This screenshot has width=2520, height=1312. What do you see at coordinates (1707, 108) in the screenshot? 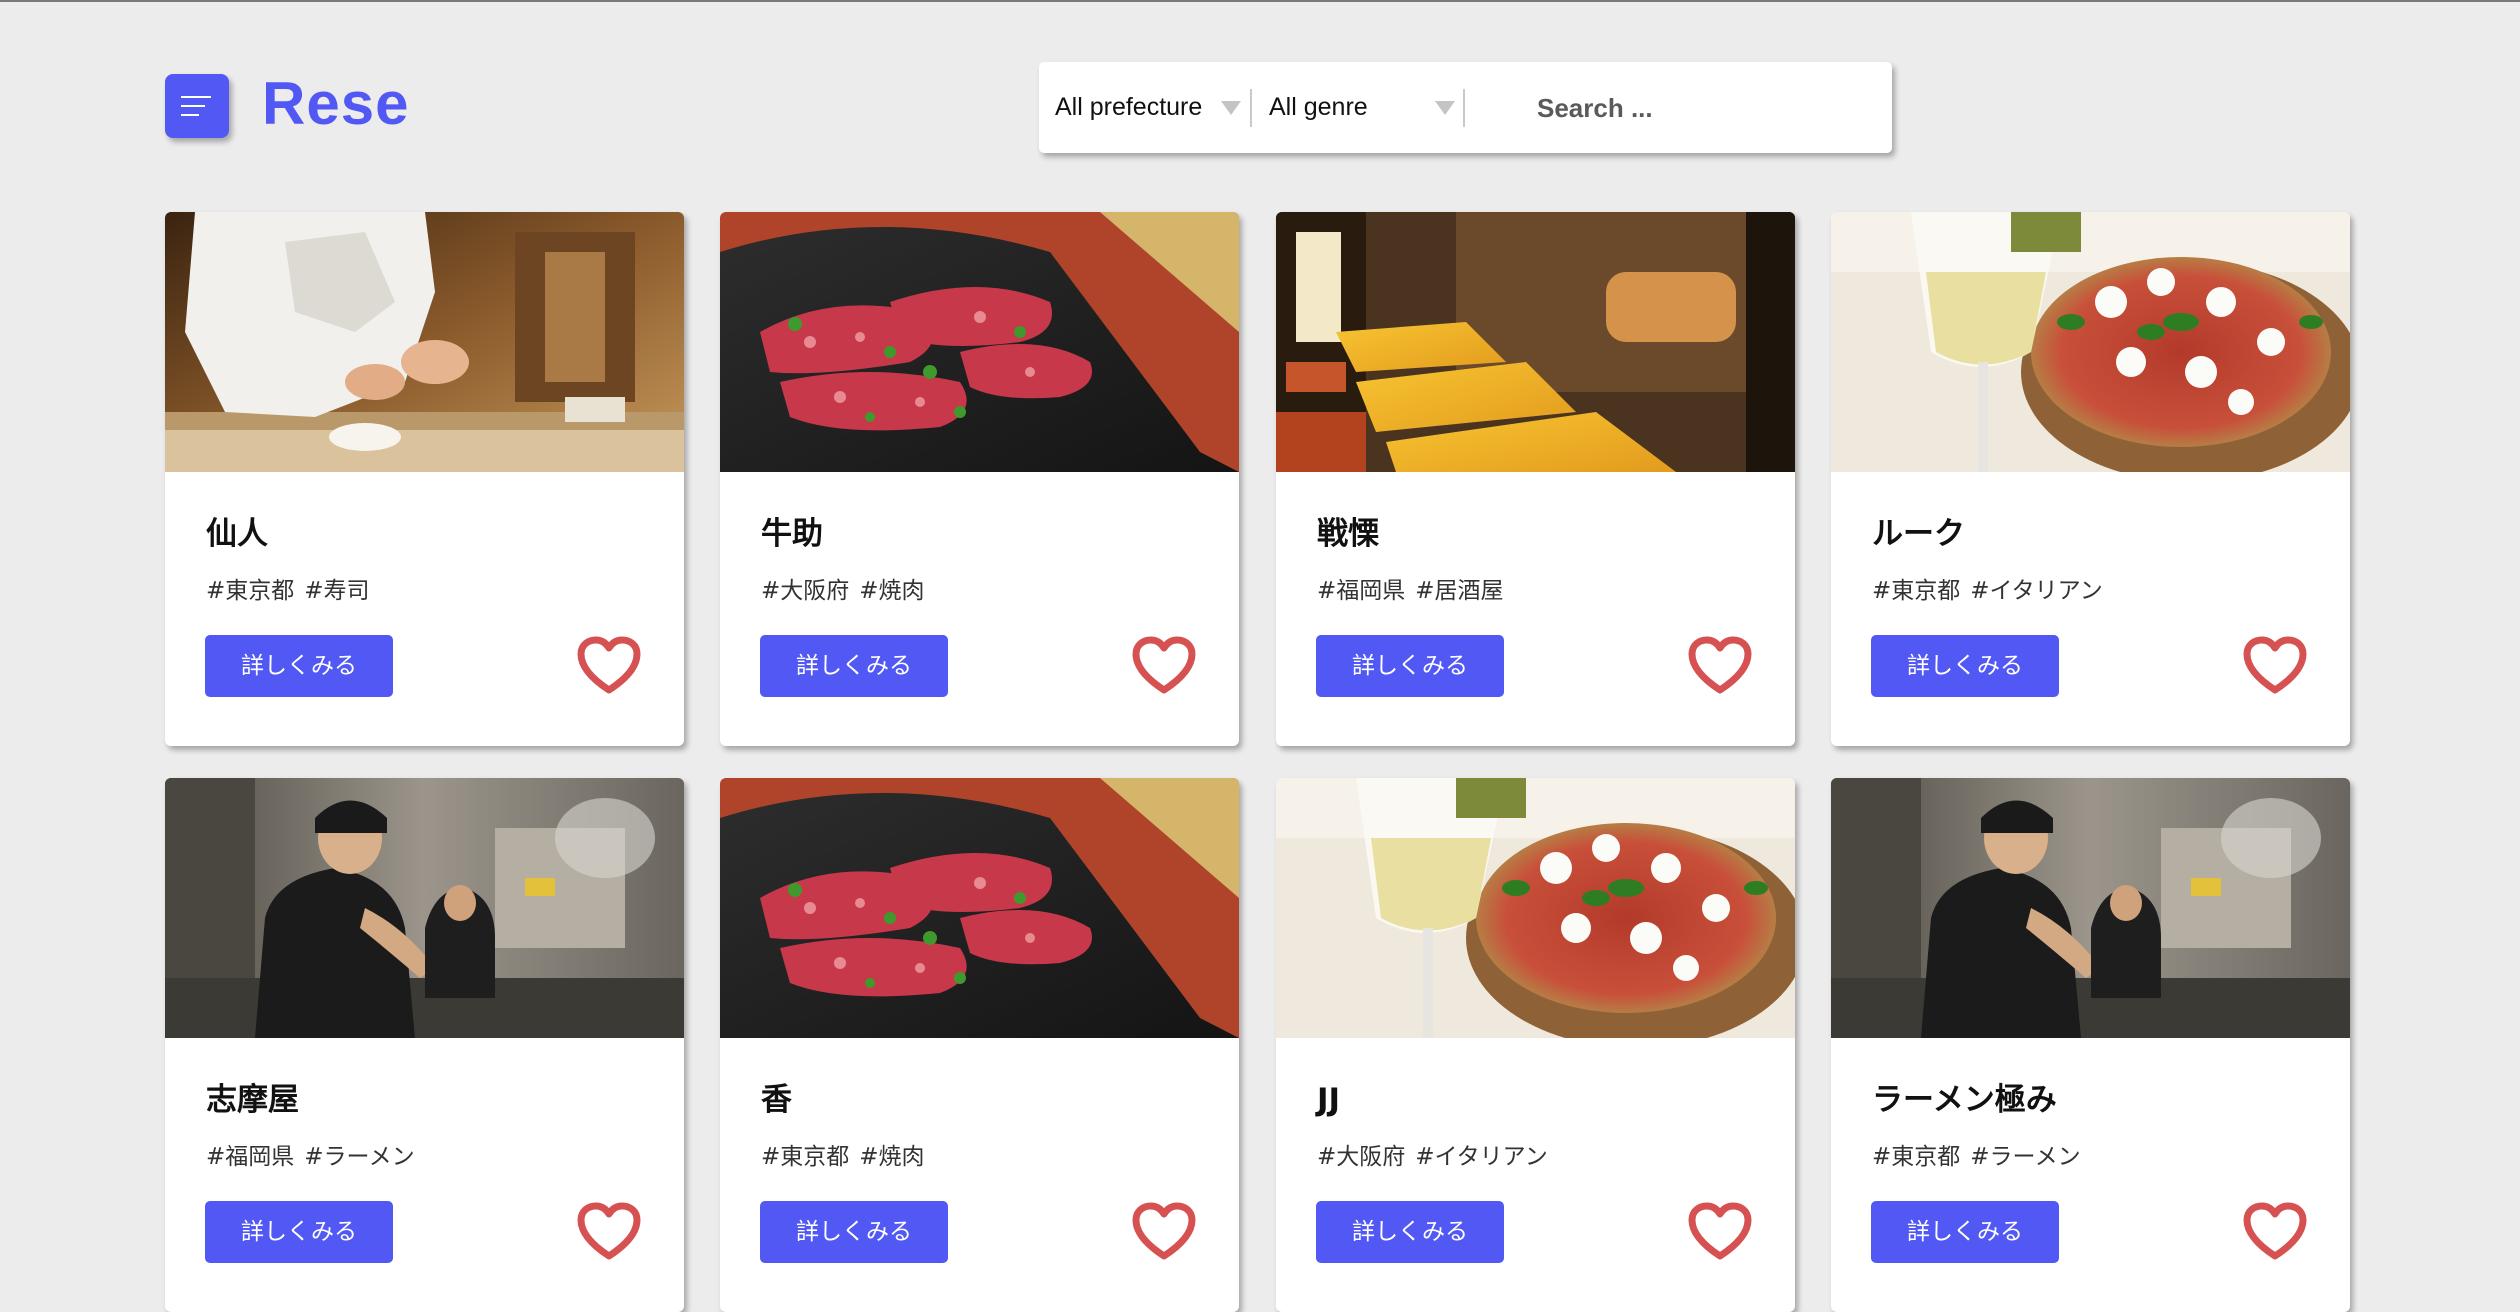
I see `search-input` at bounding box center [1707, 108].